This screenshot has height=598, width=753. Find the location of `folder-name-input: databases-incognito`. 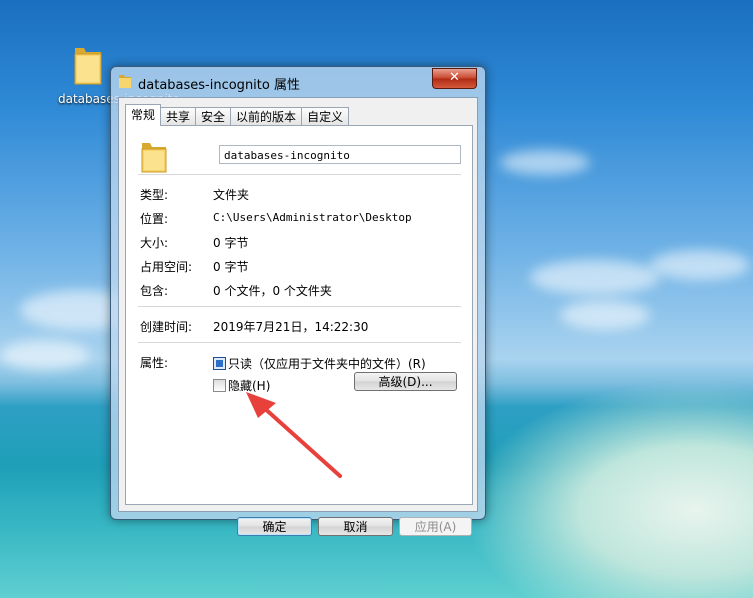

folder-name-input: databases-incognito is located at coordinates (340, 154).